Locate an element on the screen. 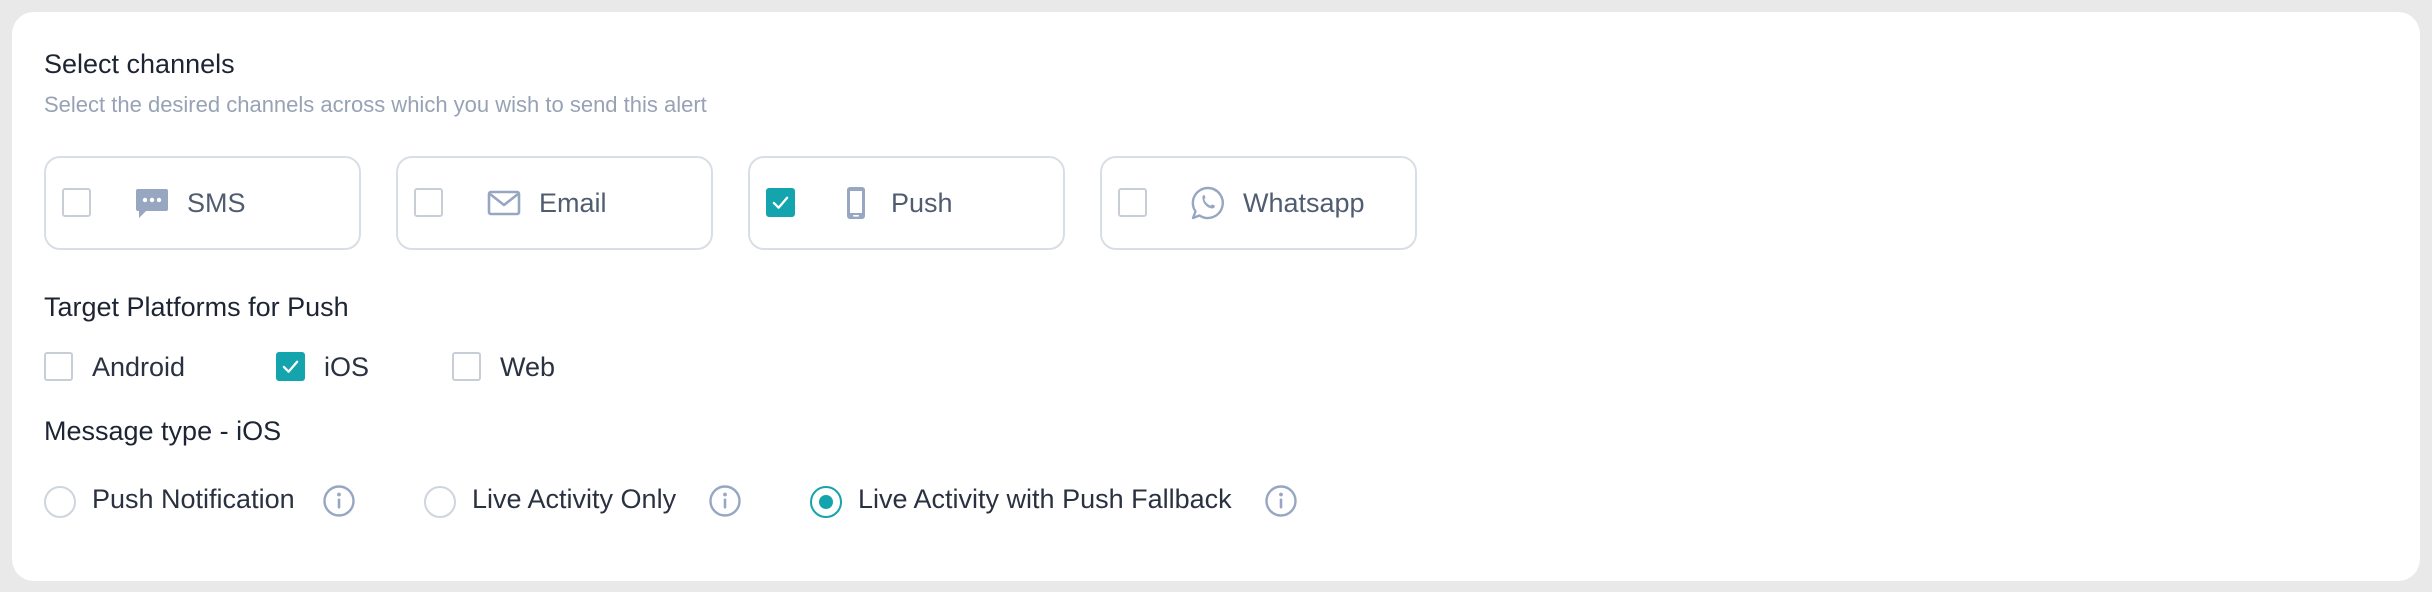  channel-card-push: Push is located at coordinates (906, 203).